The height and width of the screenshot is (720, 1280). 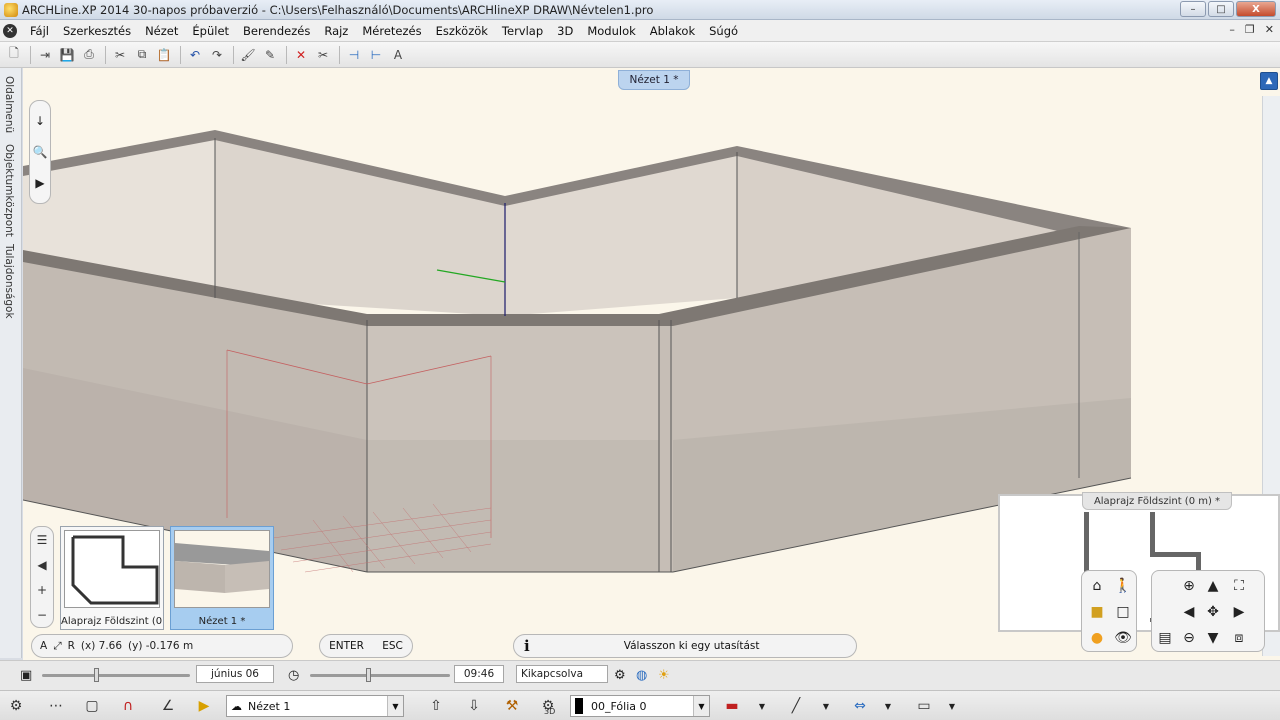 I want to click on trim-icon: ✂, so click(x=323, y=55).